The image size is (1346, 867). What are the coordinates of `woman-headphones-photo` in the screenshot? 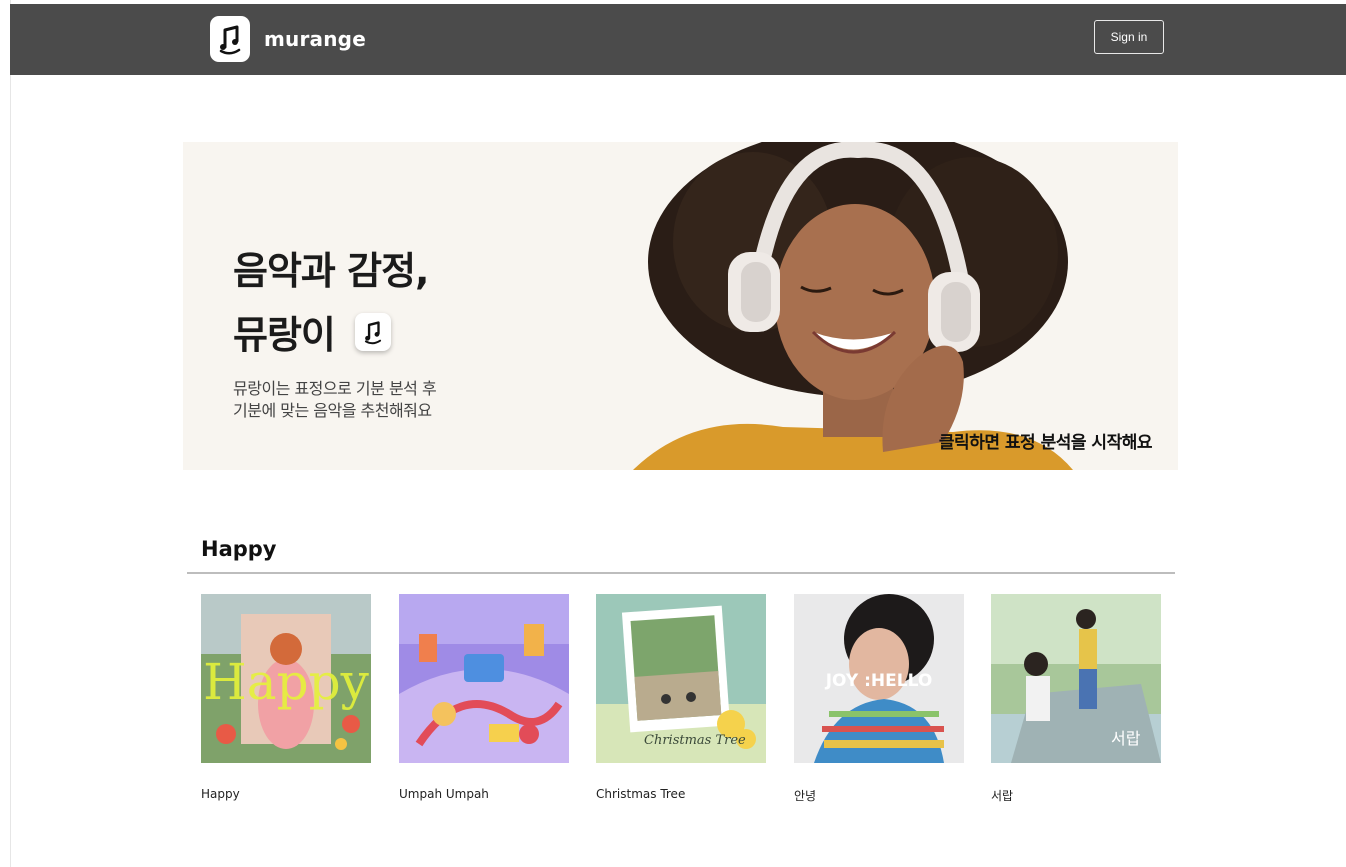 It's located at (853, 306).